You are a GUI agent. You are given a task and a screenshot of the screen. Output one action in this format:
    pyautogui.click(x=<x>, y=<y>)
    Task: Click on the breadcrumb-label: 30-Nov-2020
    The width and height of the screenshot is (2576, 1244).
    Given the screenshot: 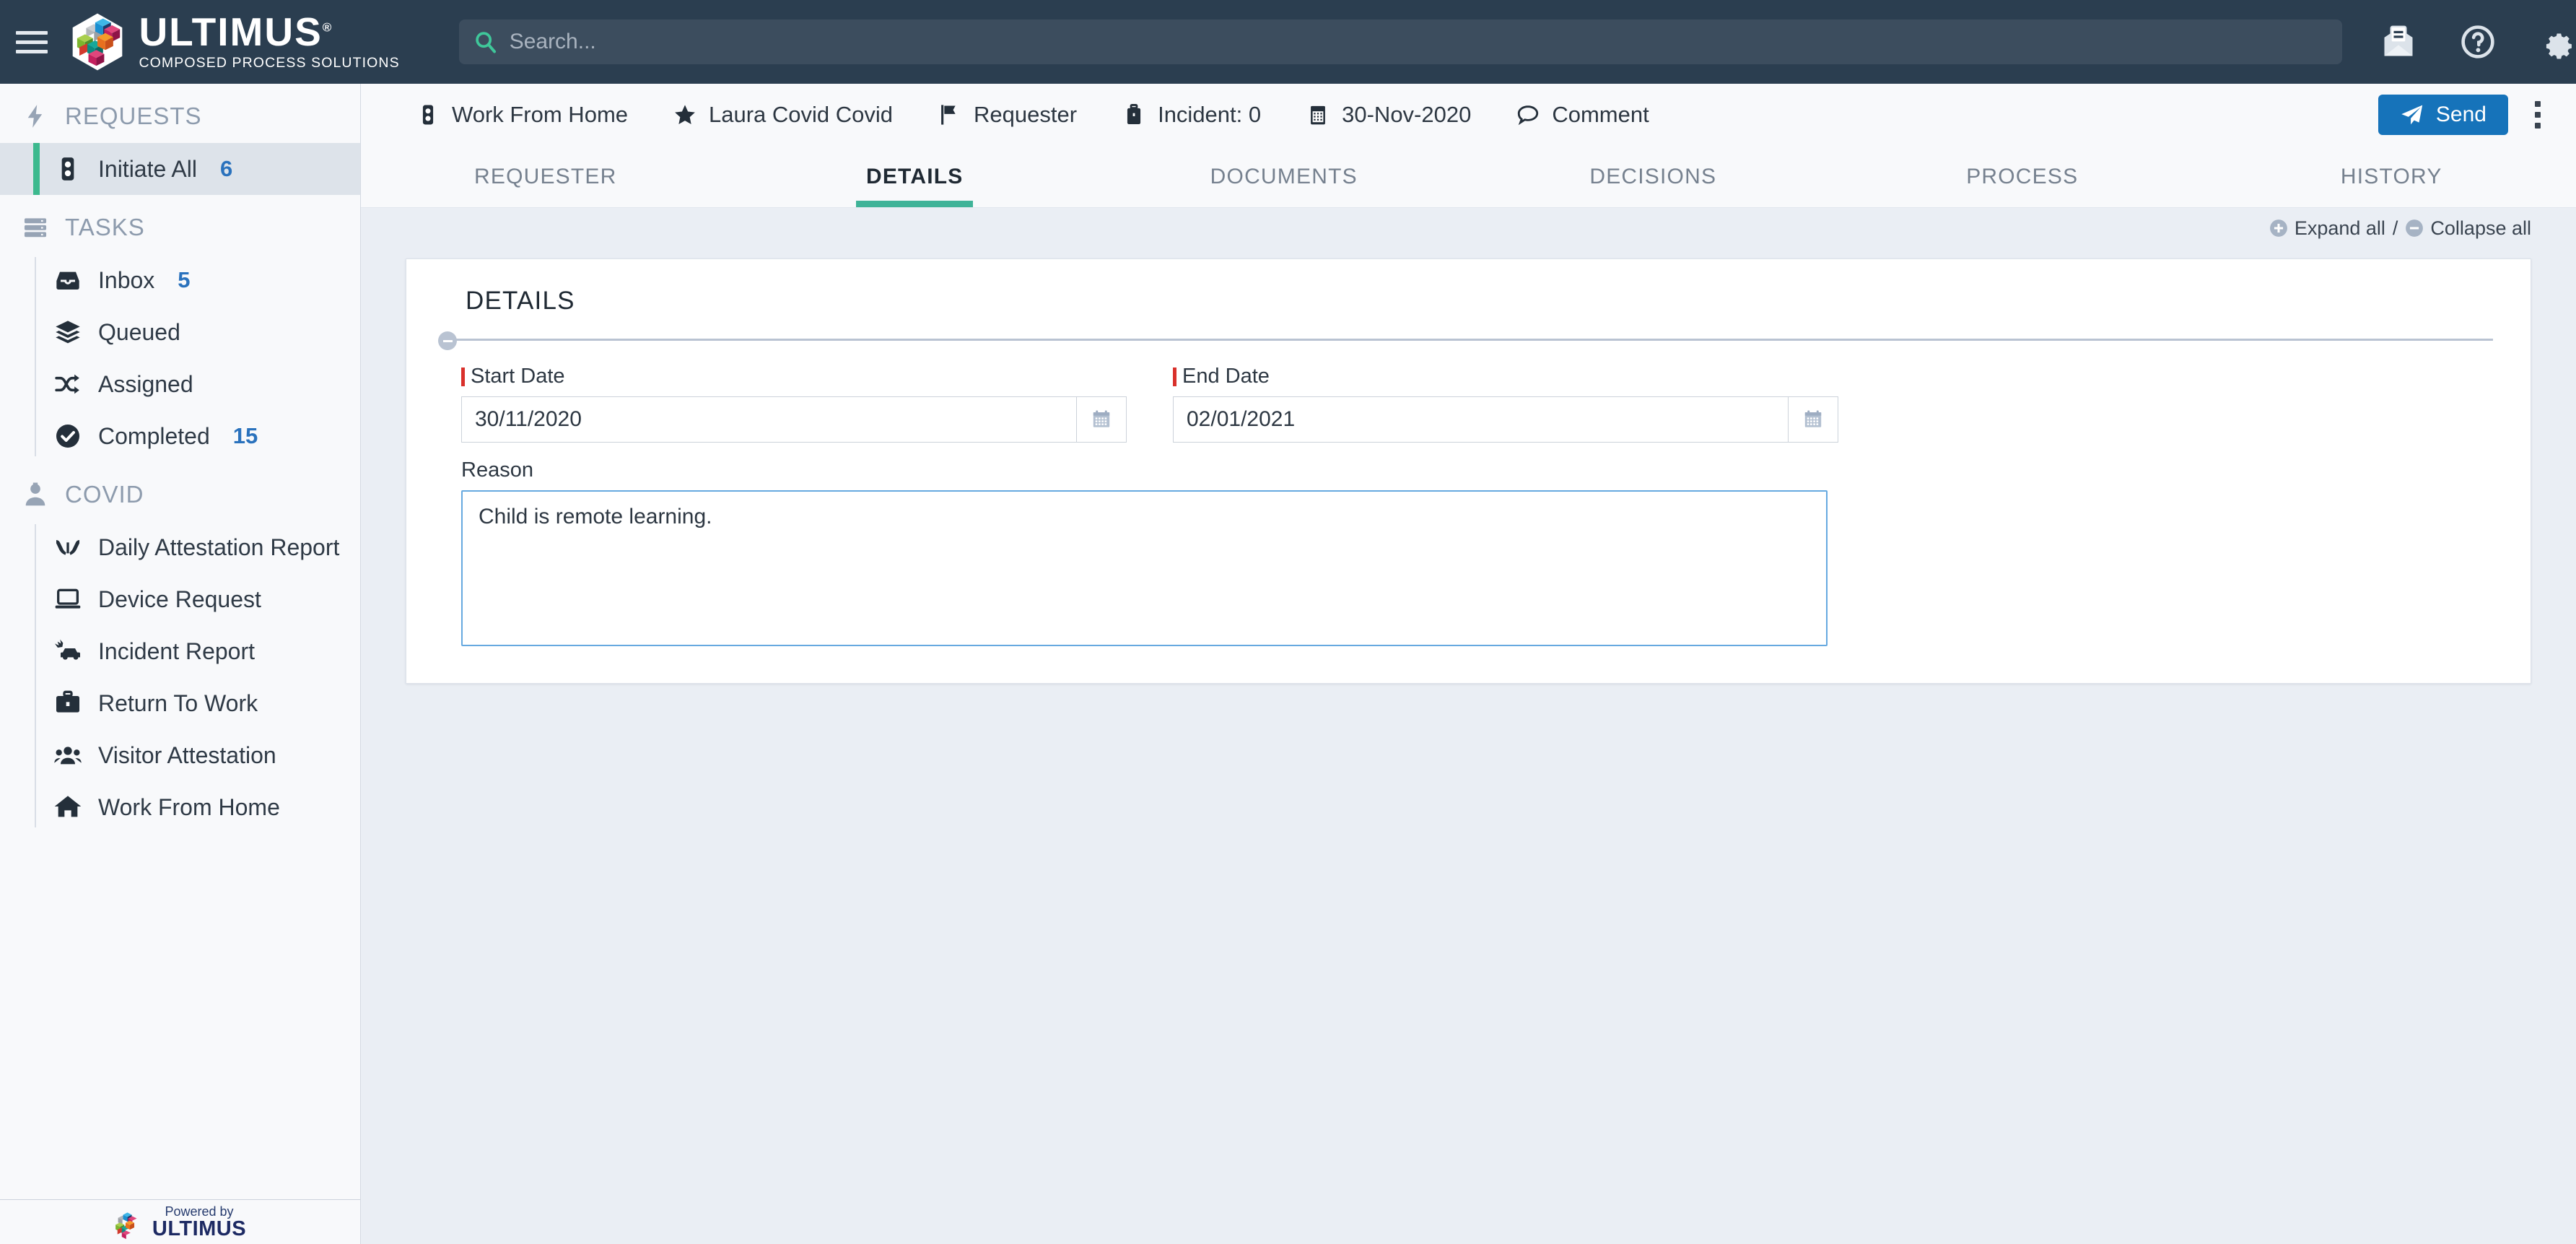 What is the action you would take?
    pyautogui.click(x=1407, y=115)
    